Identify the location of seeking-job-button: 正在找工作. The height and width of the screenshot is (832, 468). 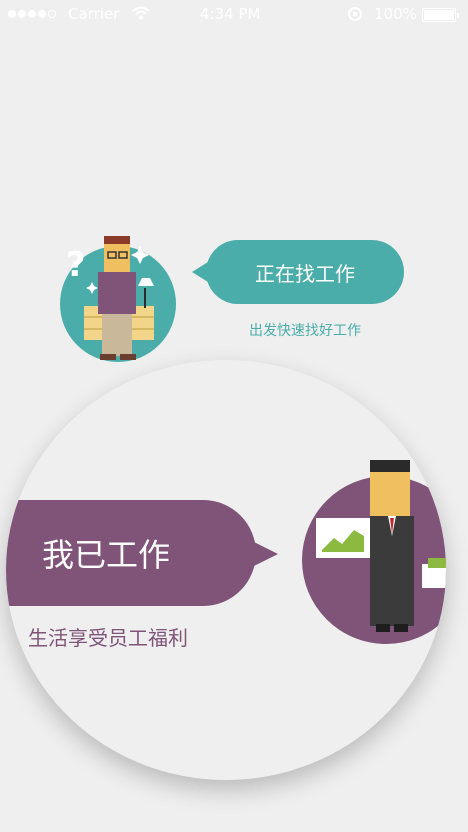
(298, 272).